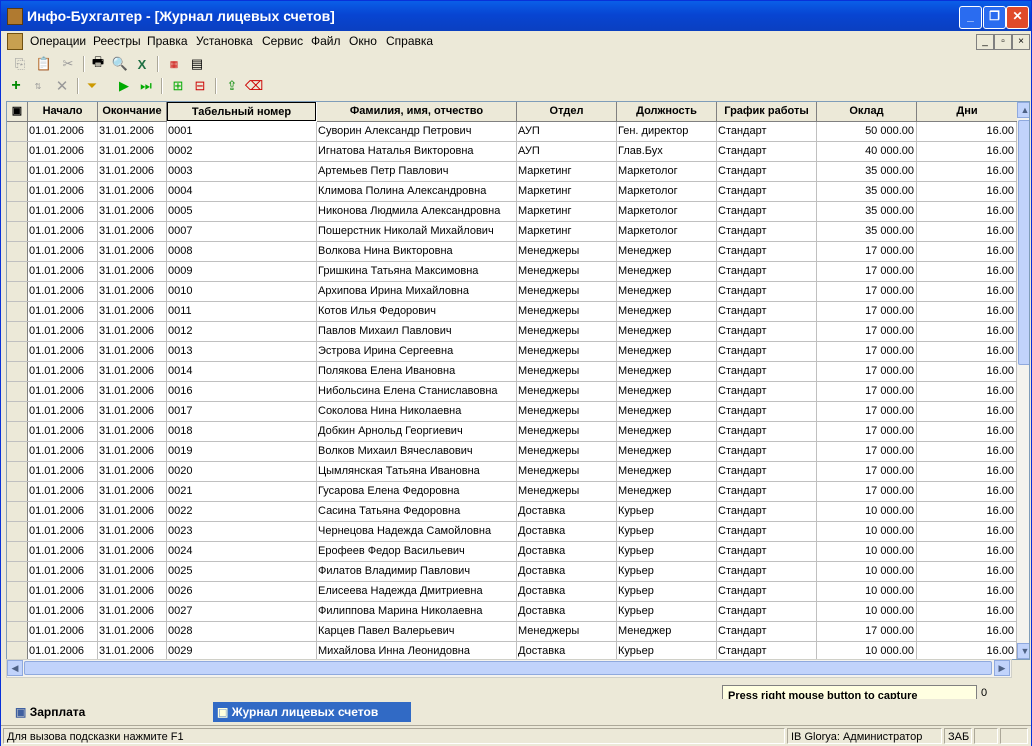 This screenshot has width=1032, height=746. I want to click on cell-tab-number: 0014, so click(242, 371).